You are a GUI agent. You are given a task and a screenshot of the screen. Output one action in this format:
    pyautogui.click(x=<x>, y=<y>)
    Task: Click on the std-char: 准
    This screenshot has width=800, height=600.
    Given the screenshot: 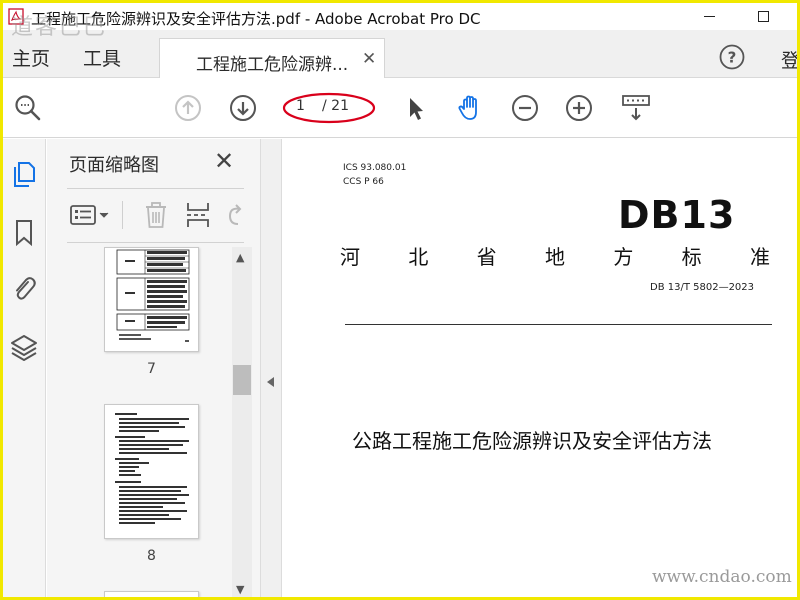 What is the action you would take?
    pyautogui.click(x=759, y=257)
    